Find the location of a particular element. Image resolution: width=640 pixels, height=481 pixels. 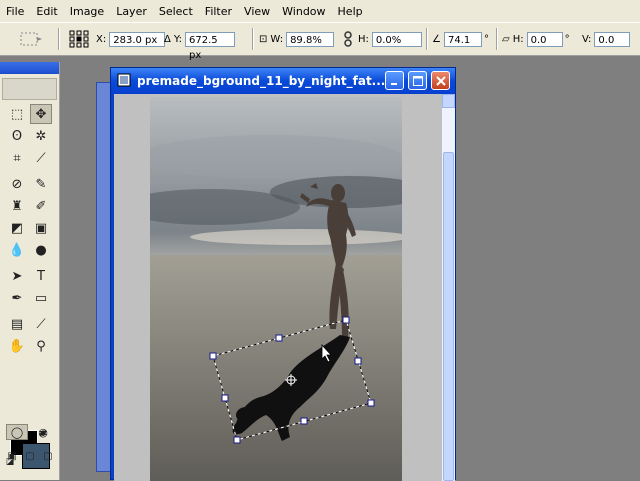

close-icon is located at coordinates (440, 80).